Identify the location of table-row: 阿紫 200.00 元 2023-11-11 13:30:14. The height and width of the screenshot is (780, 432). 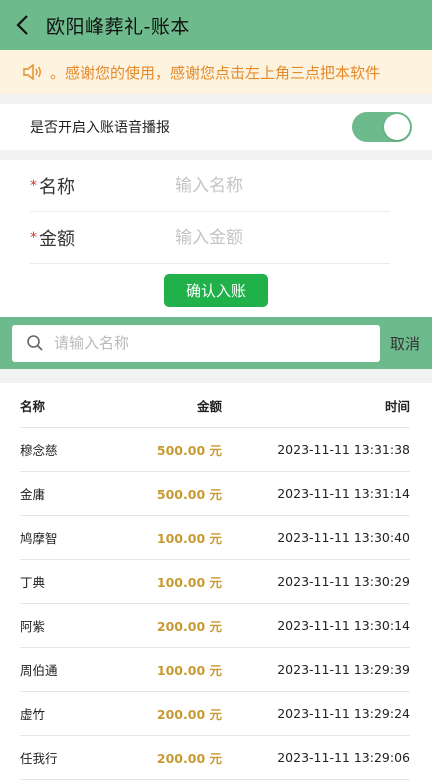
(215, 626).